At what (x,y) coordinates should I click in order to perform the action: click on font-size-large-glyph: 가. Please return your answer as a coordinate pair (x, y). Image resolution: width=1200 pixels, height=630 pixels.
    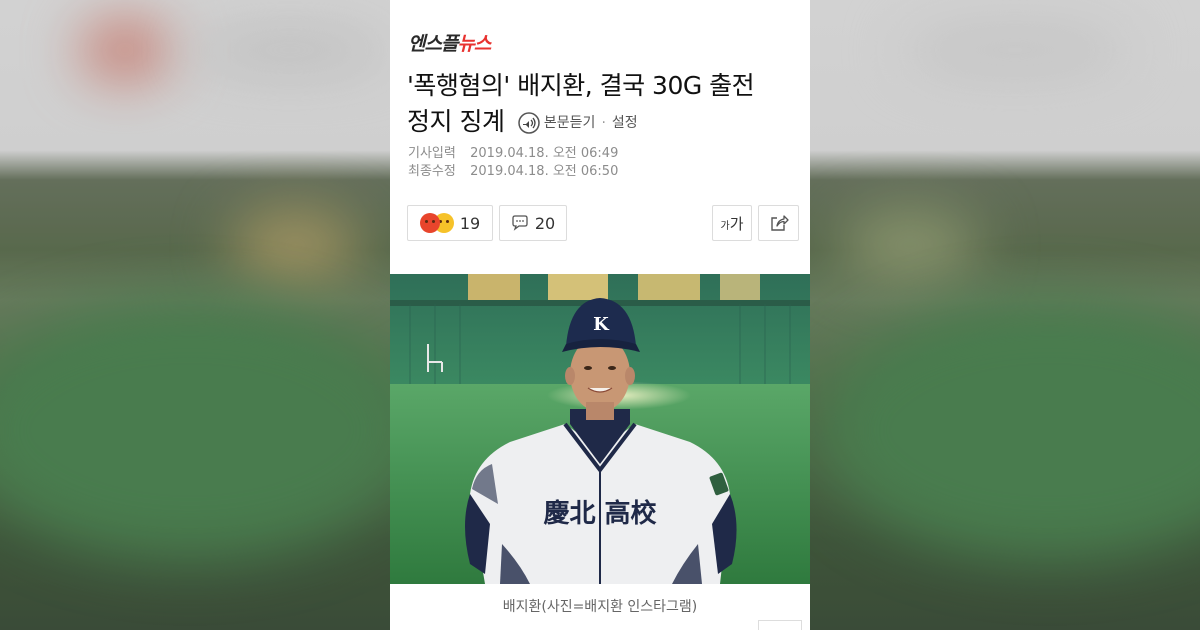
    Looking at the image, I should click on (736, 223).